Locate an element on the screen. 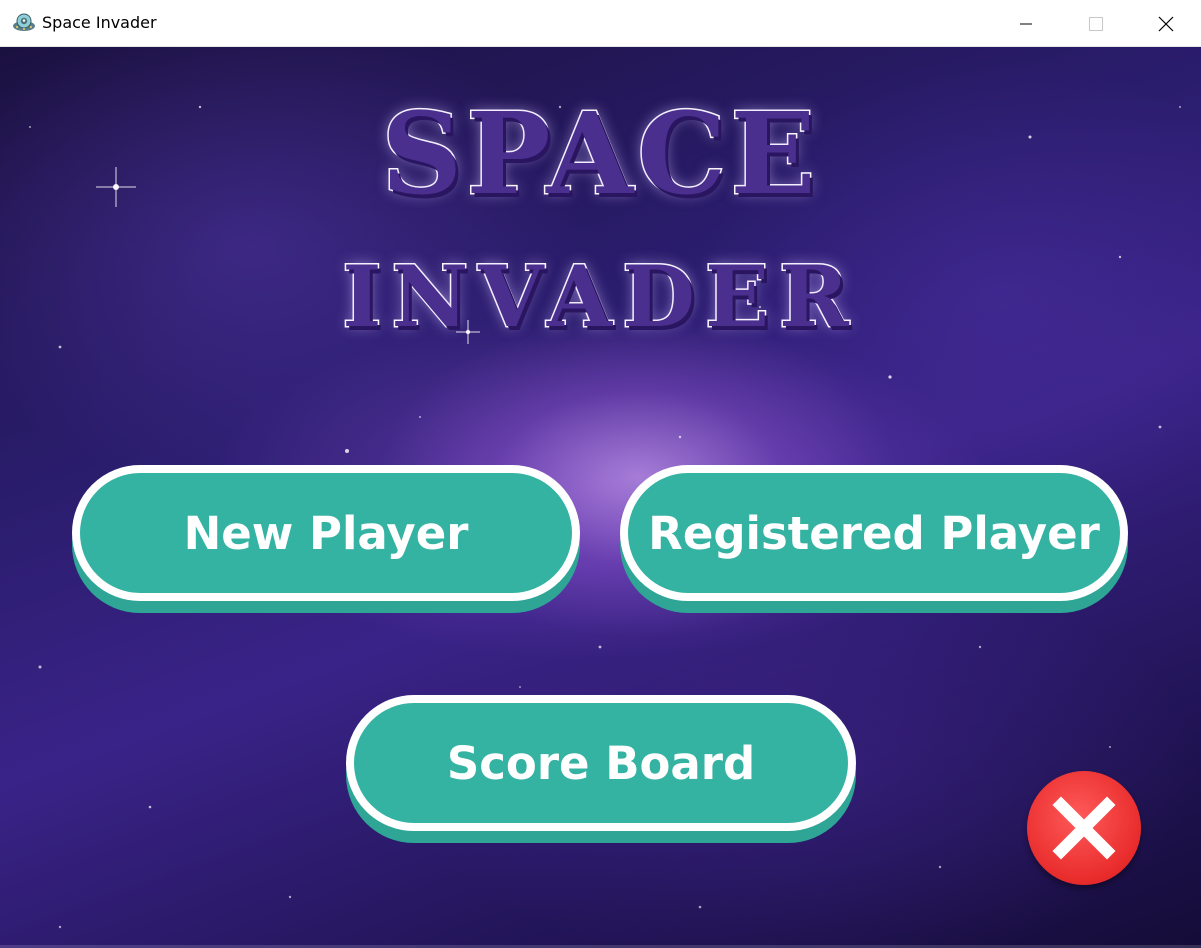 The image size is (1201, 948). registered-player-button: Registered Player is located at coordinates (874, 533).